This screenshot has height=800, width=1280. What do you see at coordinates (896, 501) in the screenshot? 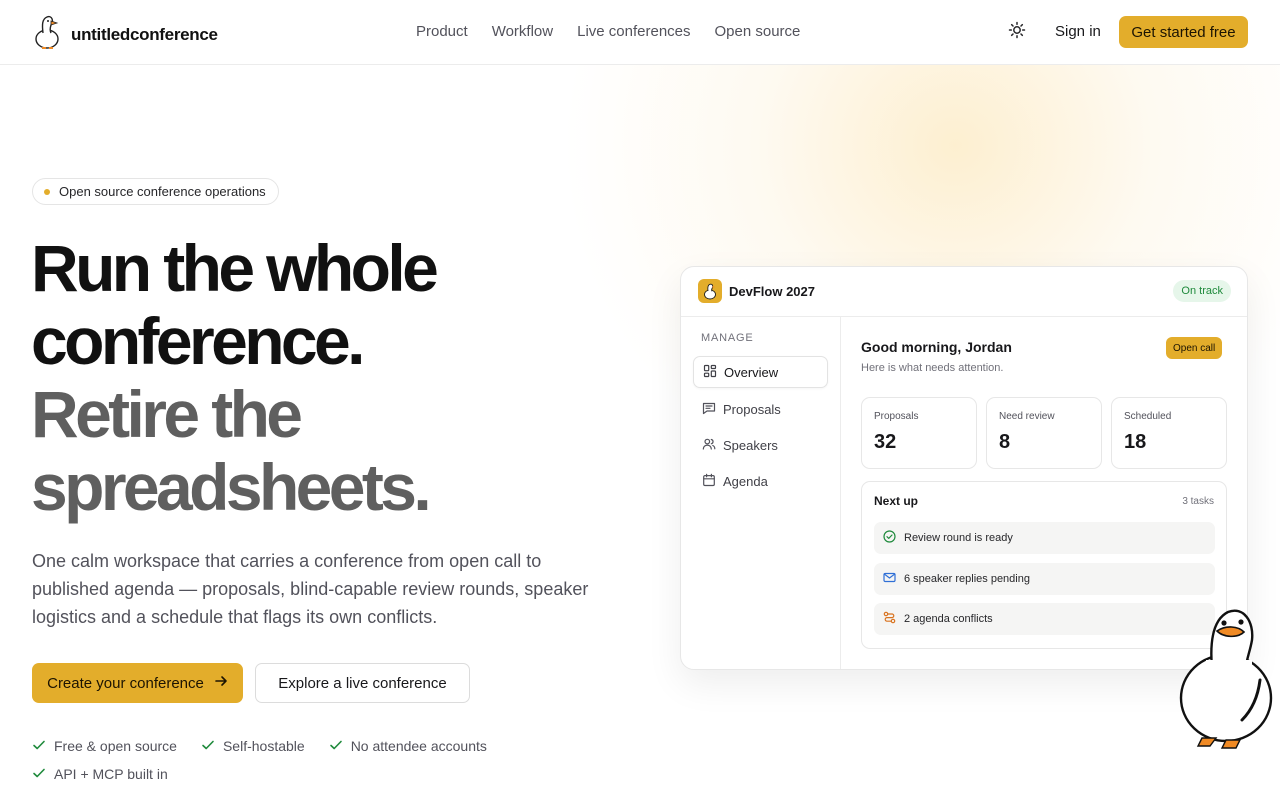
I see `next-up-title: Next up` at bounding box center [896, 501].